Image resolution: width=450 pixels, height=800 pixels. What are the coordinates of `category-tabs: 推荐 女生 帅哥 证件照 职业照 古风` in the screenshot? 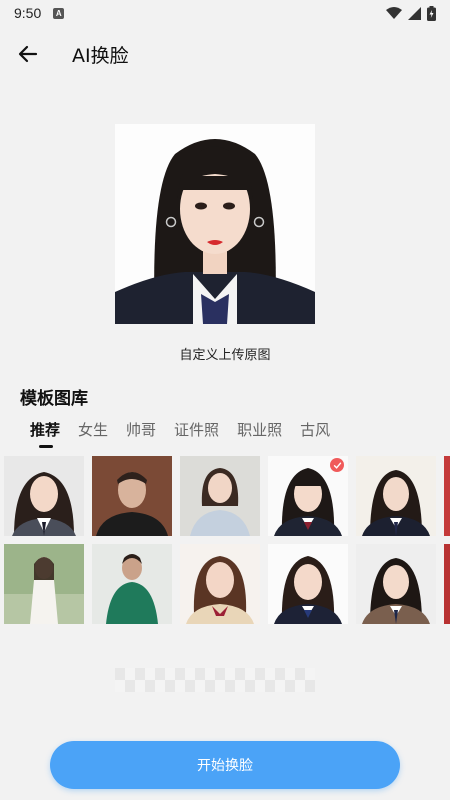 It's located at (180, 435).